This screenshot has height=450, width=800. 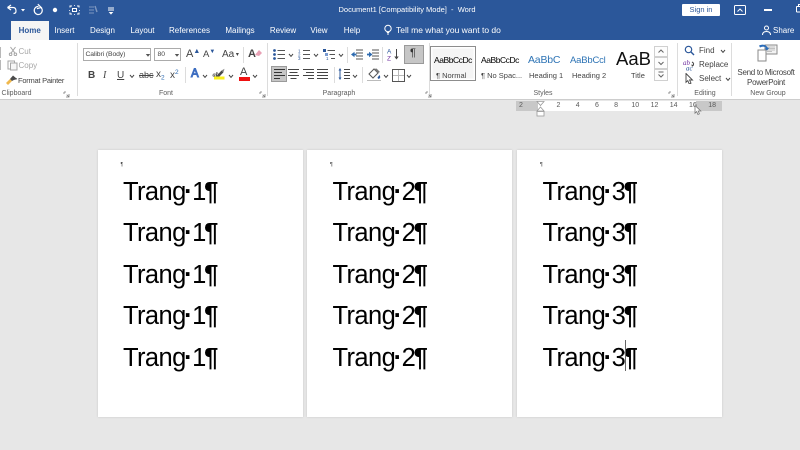 I want to click on svg-text: 1, so click(x=327, y=58).